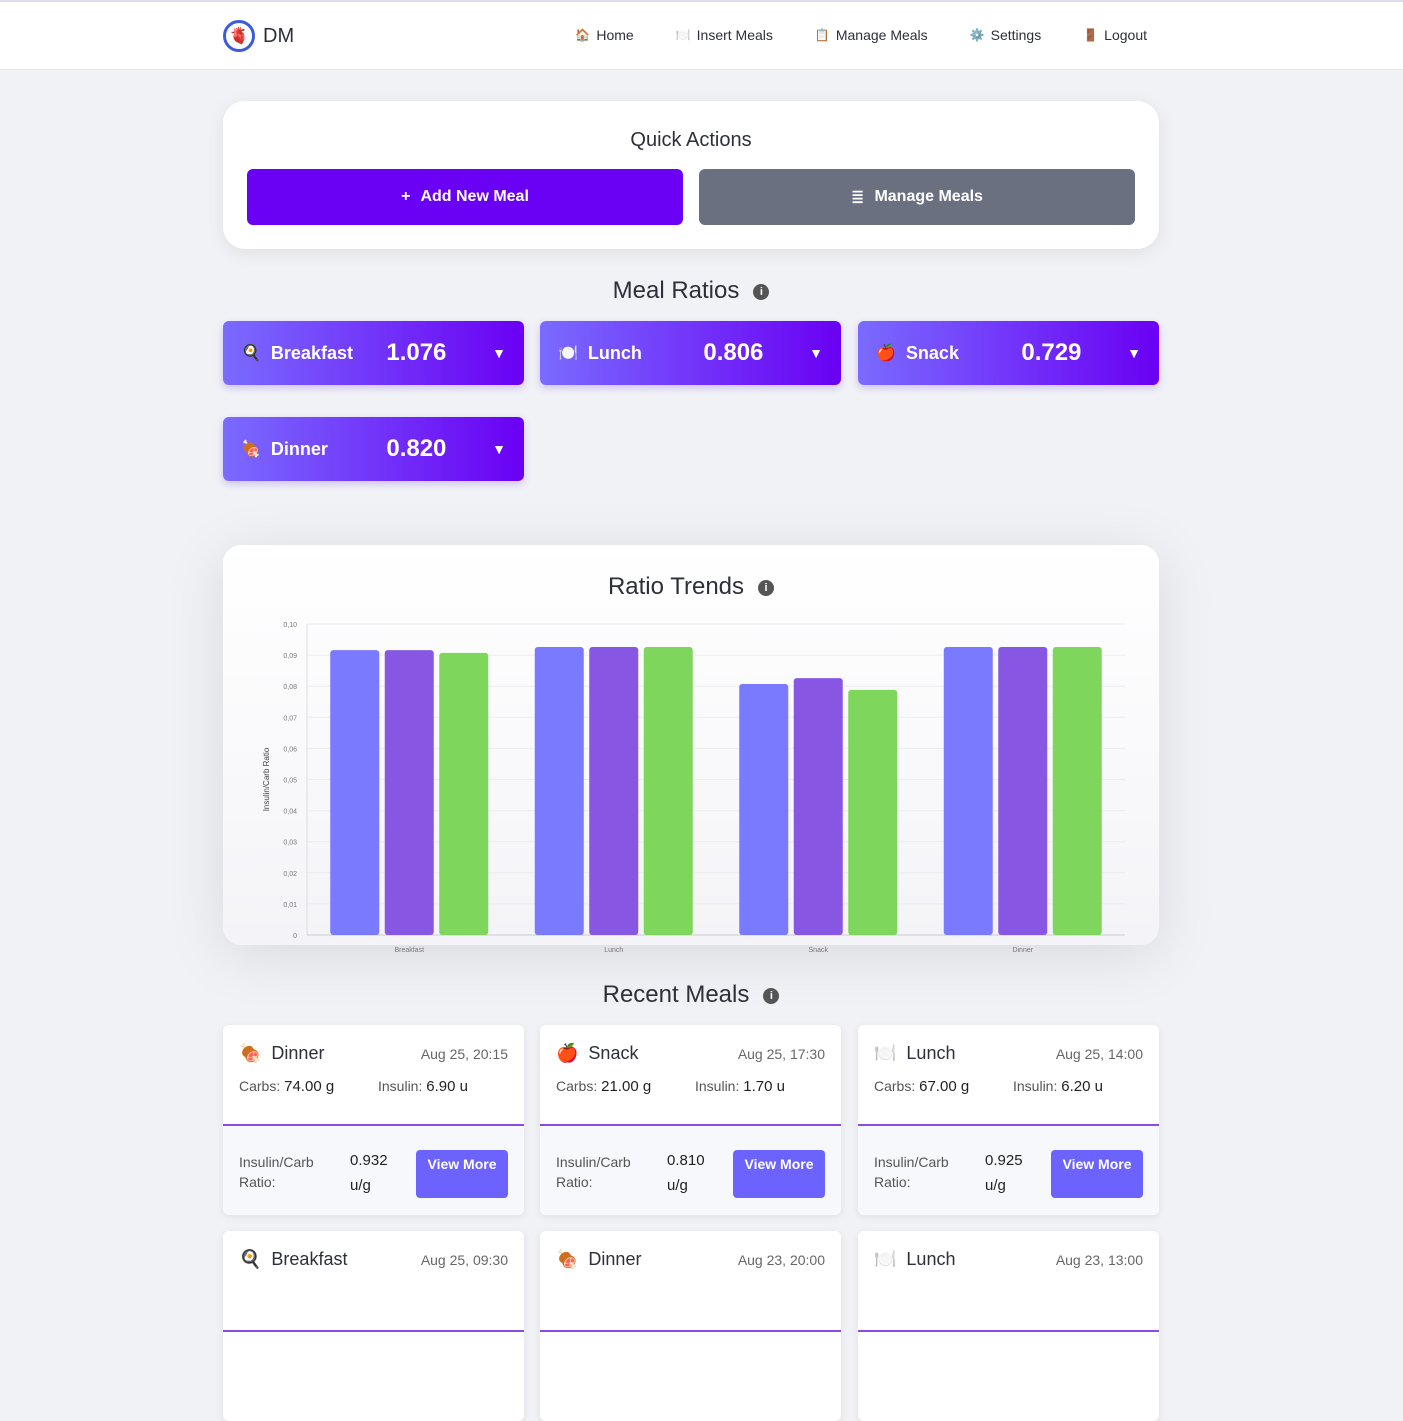 This screenshot has height=1421, width=1403. I want to click on nav-link-manage-meals: 📋 Manage Meals, so click(871, 35).